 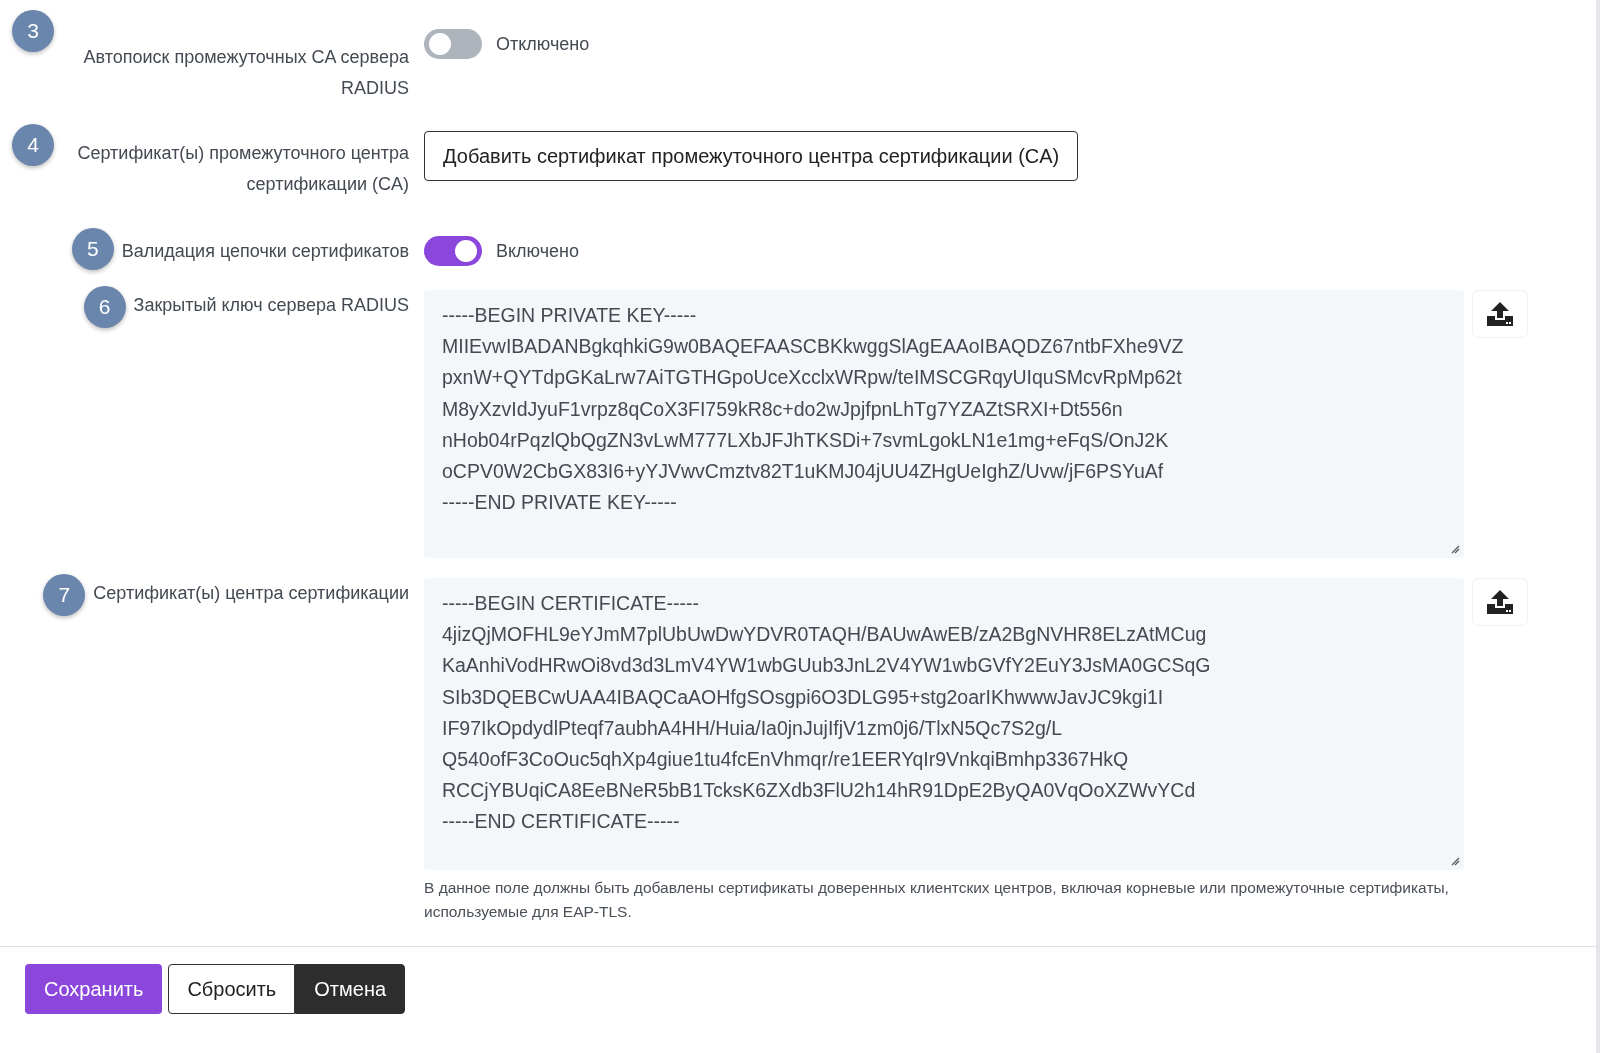 I want to click on field-label: Закрытый ключ сервера RADIUS, so click(x=271, y=305).